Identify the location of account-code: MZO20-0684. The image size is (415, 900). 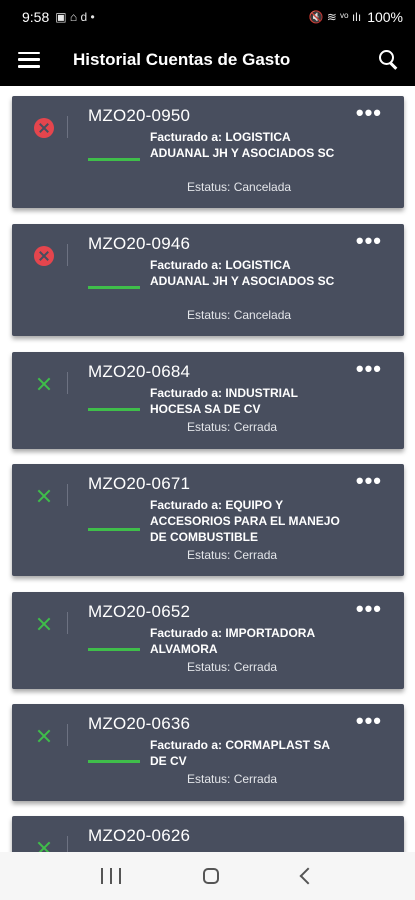
(139, 371).